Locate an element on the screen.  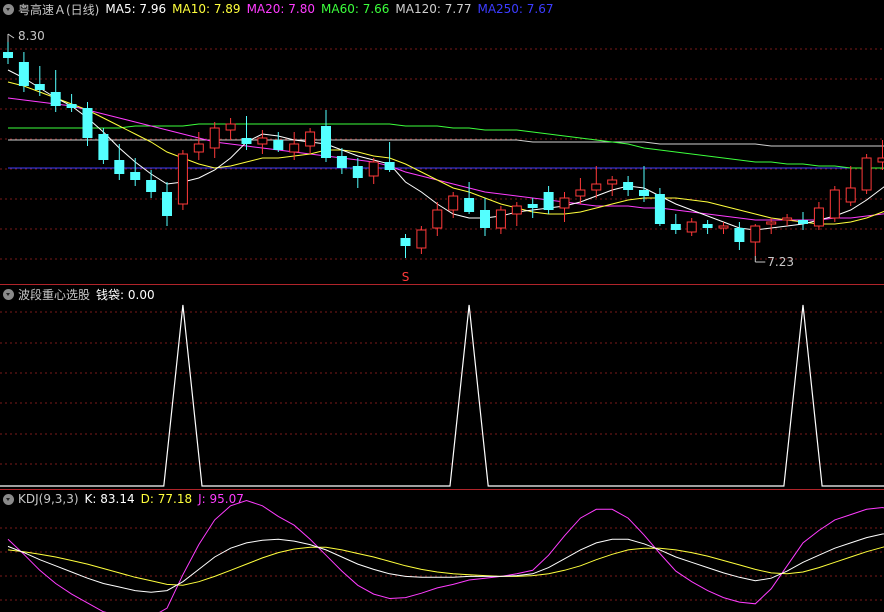
wave-title: 波段重心选股 is located at coordinates (54, 294).